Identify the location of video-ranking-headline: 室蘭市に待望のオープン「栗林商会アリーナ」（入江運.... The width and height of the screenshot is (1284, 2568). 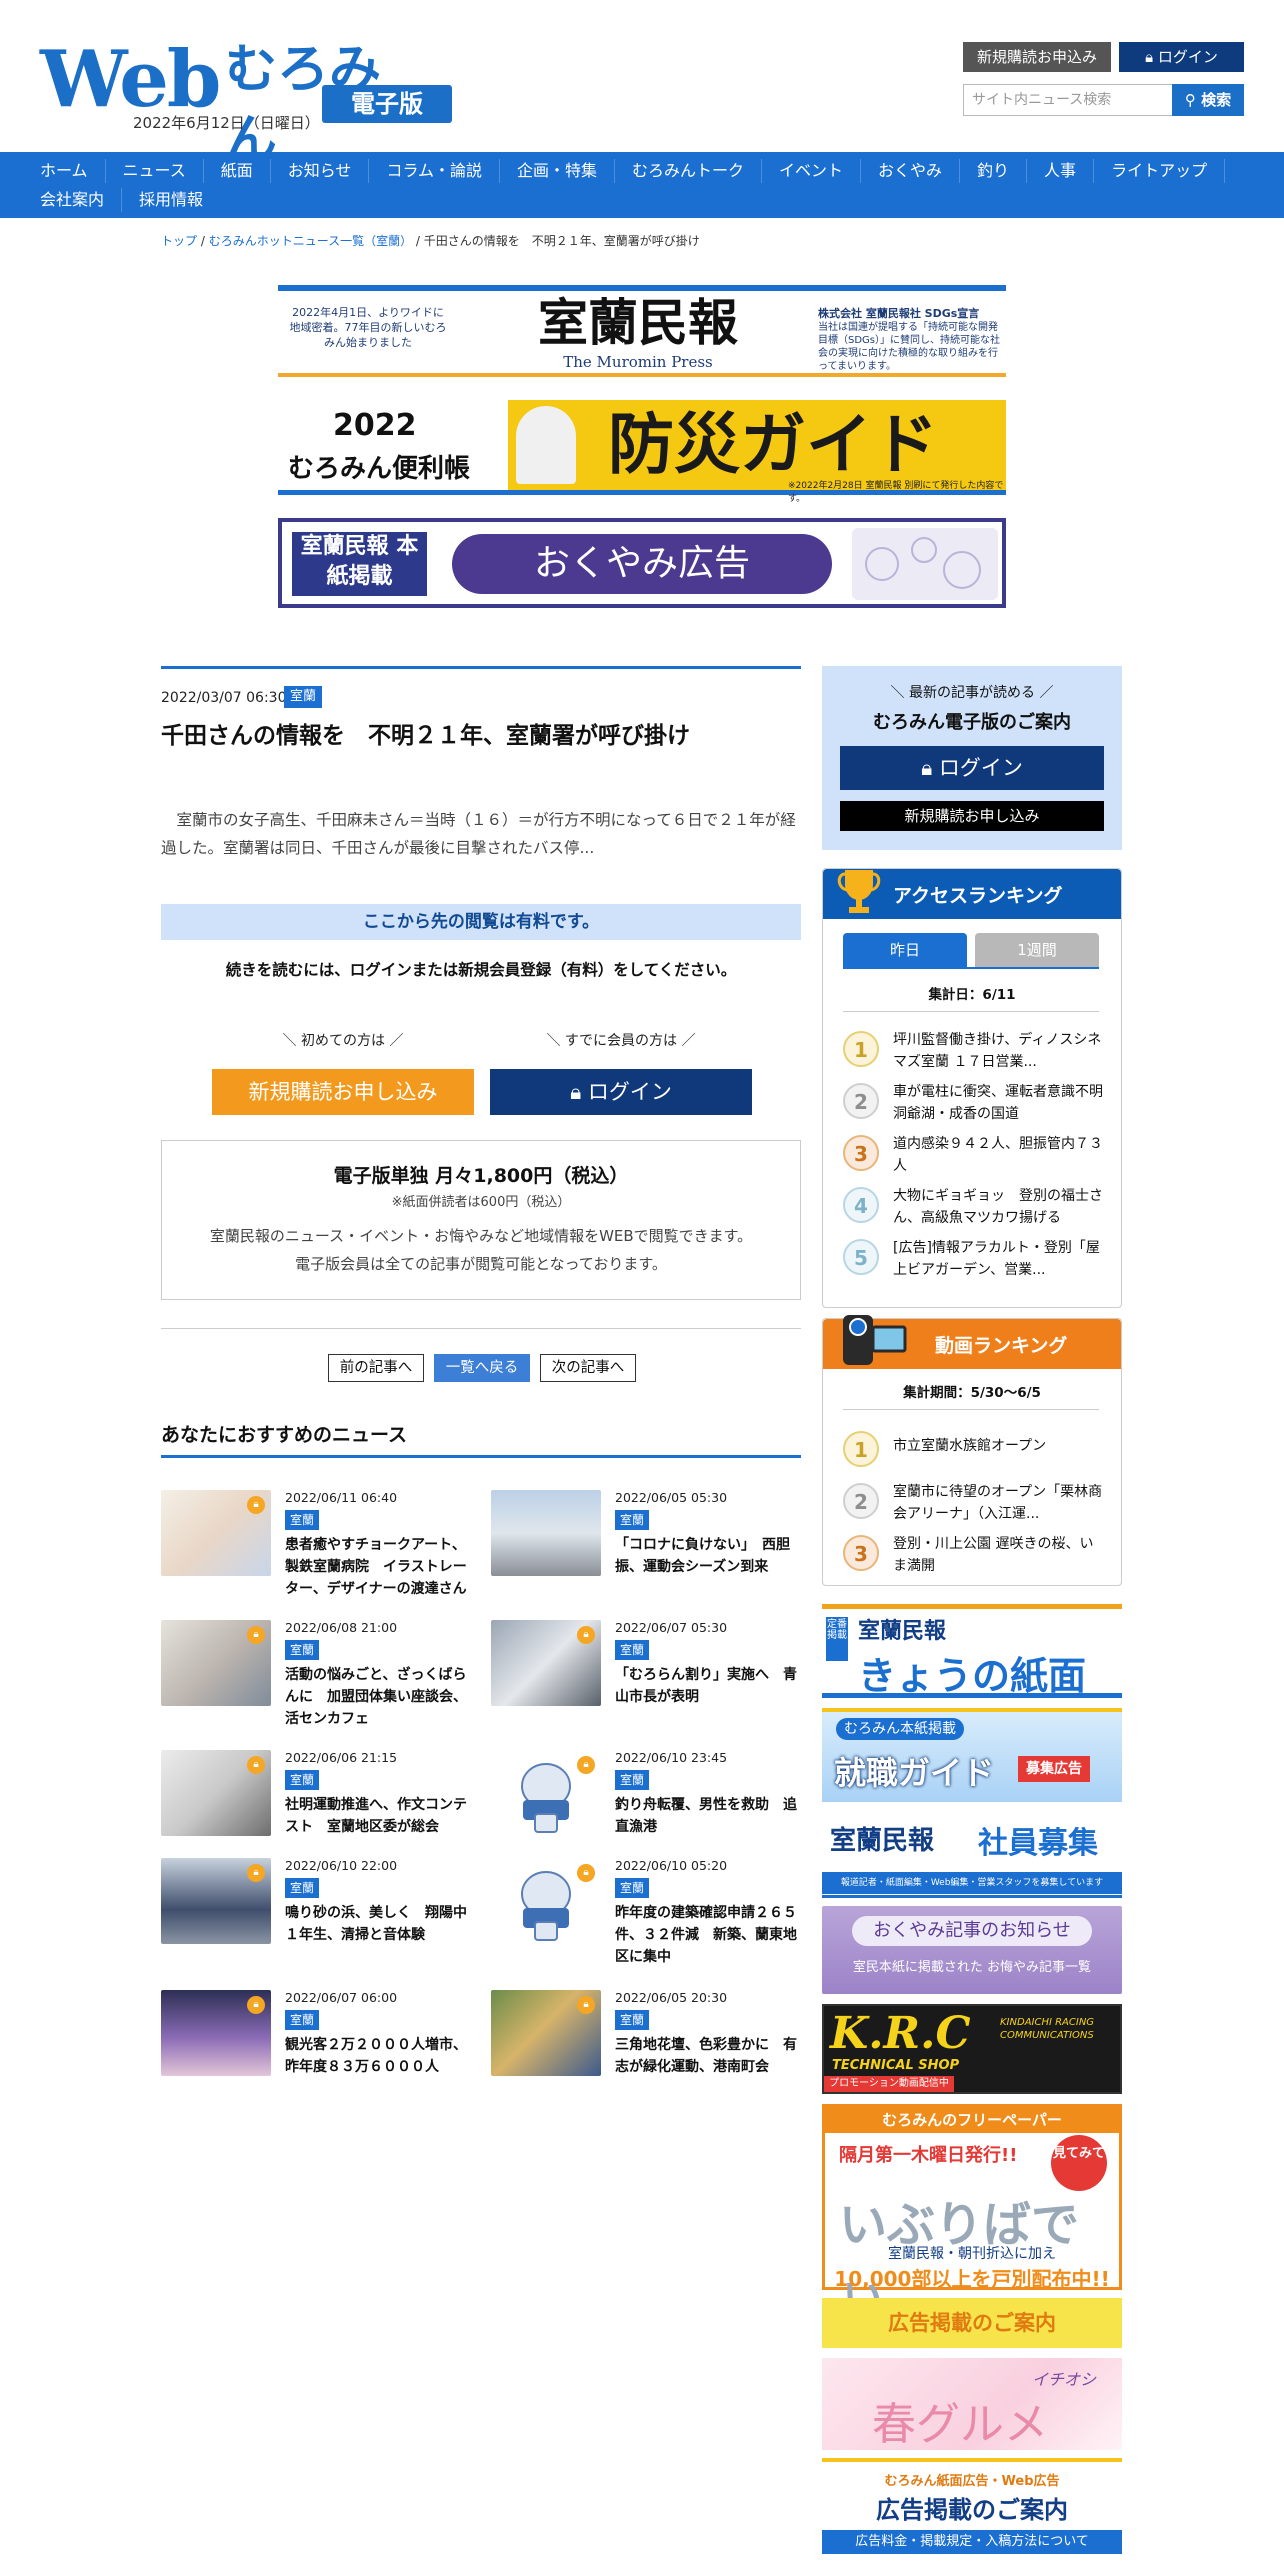
(998, 1503).